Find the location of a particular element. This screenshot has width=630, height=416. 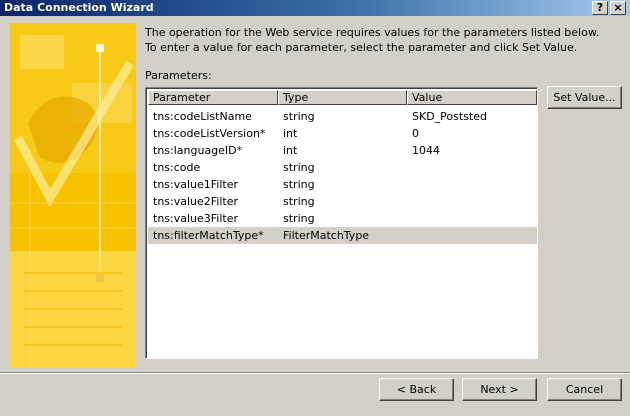

parameter-cell: tns:codeListName is located at coordinates (202, 116).